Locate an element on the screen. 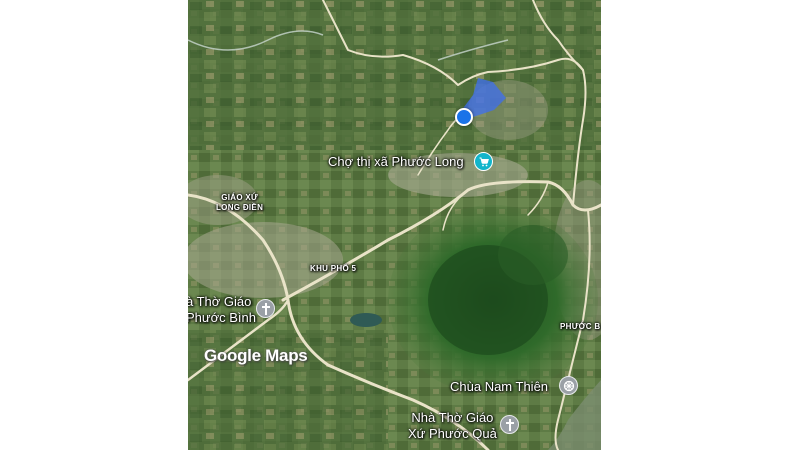 The image size is (800, 450). area-label-line1: GIÁO XỨ is located at coordinates (239, 197).